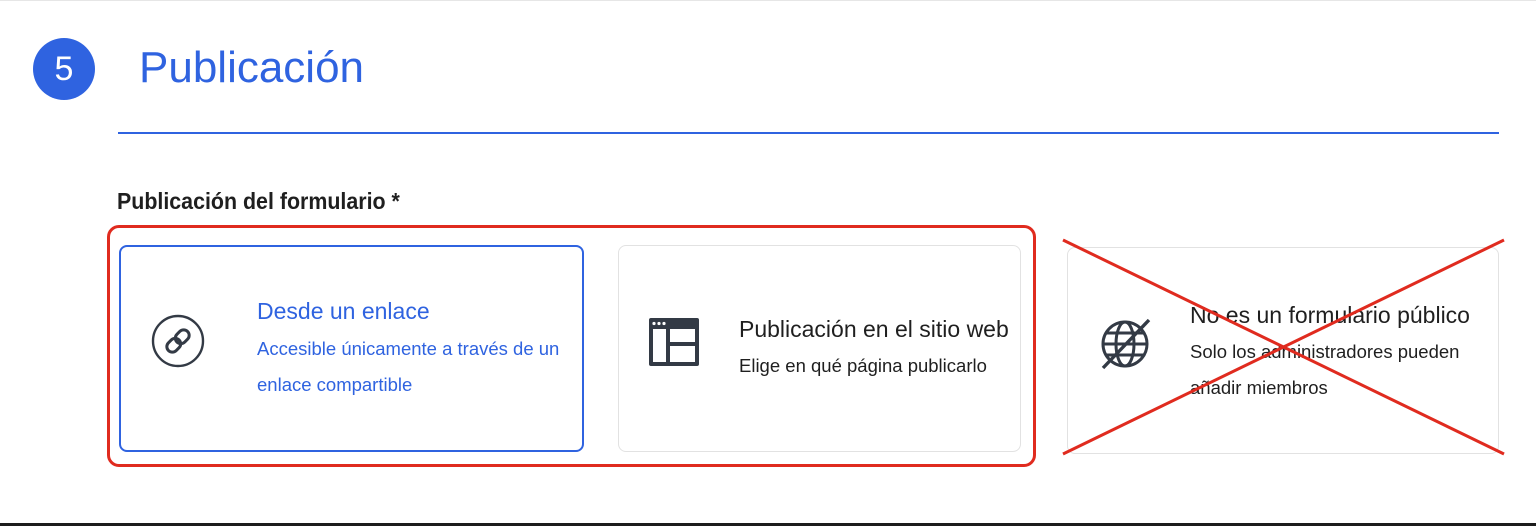 The width and height of the screenshot is (1536, 526). What do you see at coordinates (874, 329) in the screenshot?
I see `option-title: Publicación en el sitio web` at bounding box center [874, 329].